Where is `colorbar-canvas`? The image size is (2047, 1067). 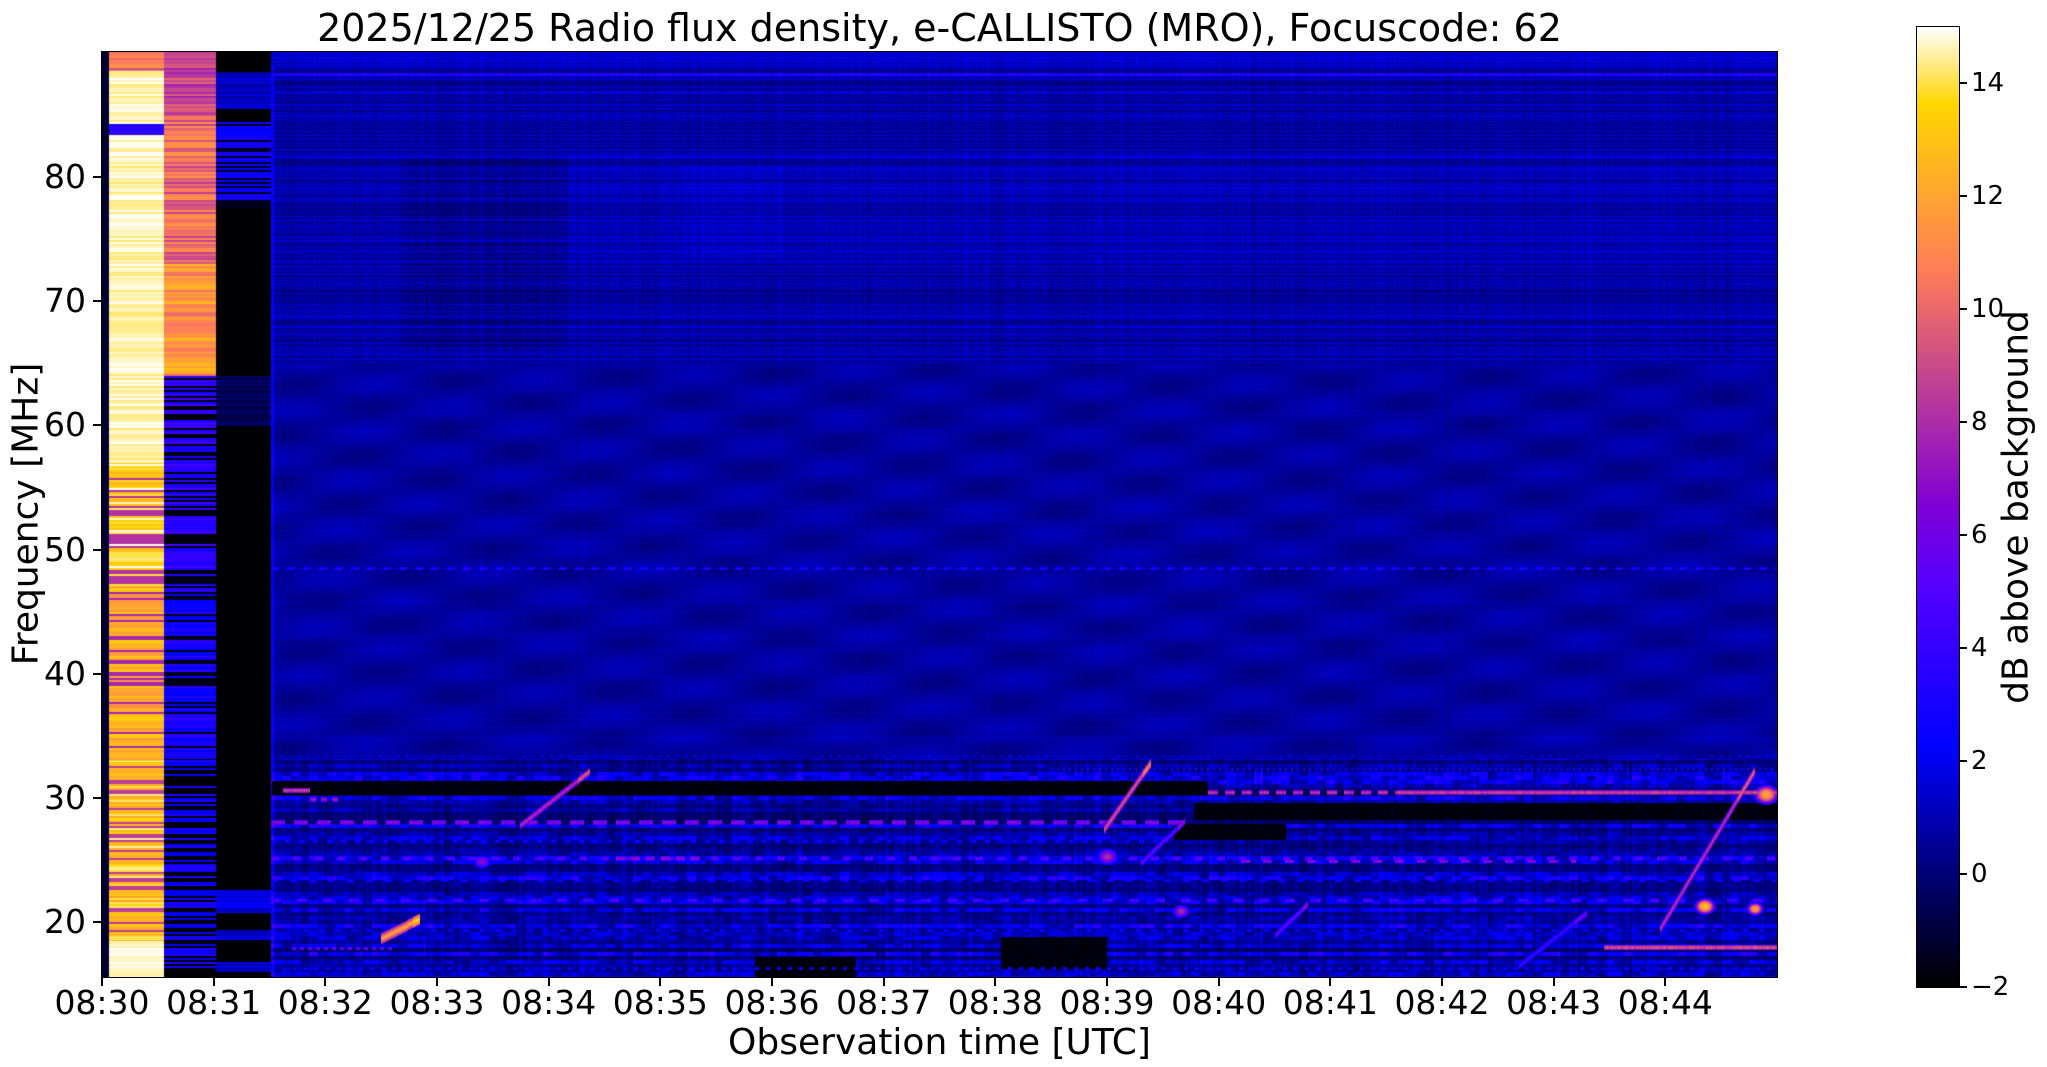 colorbar-canvas is located at coordinates (1938, 507).